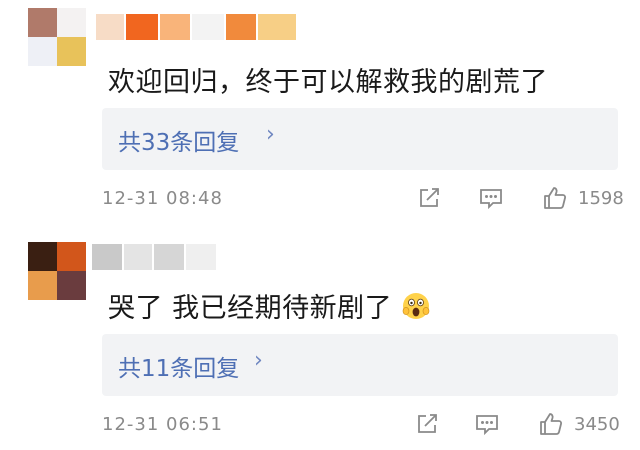  I want to click on comment-text: 哭了 我已经期待新剧了, so click(269, 305).